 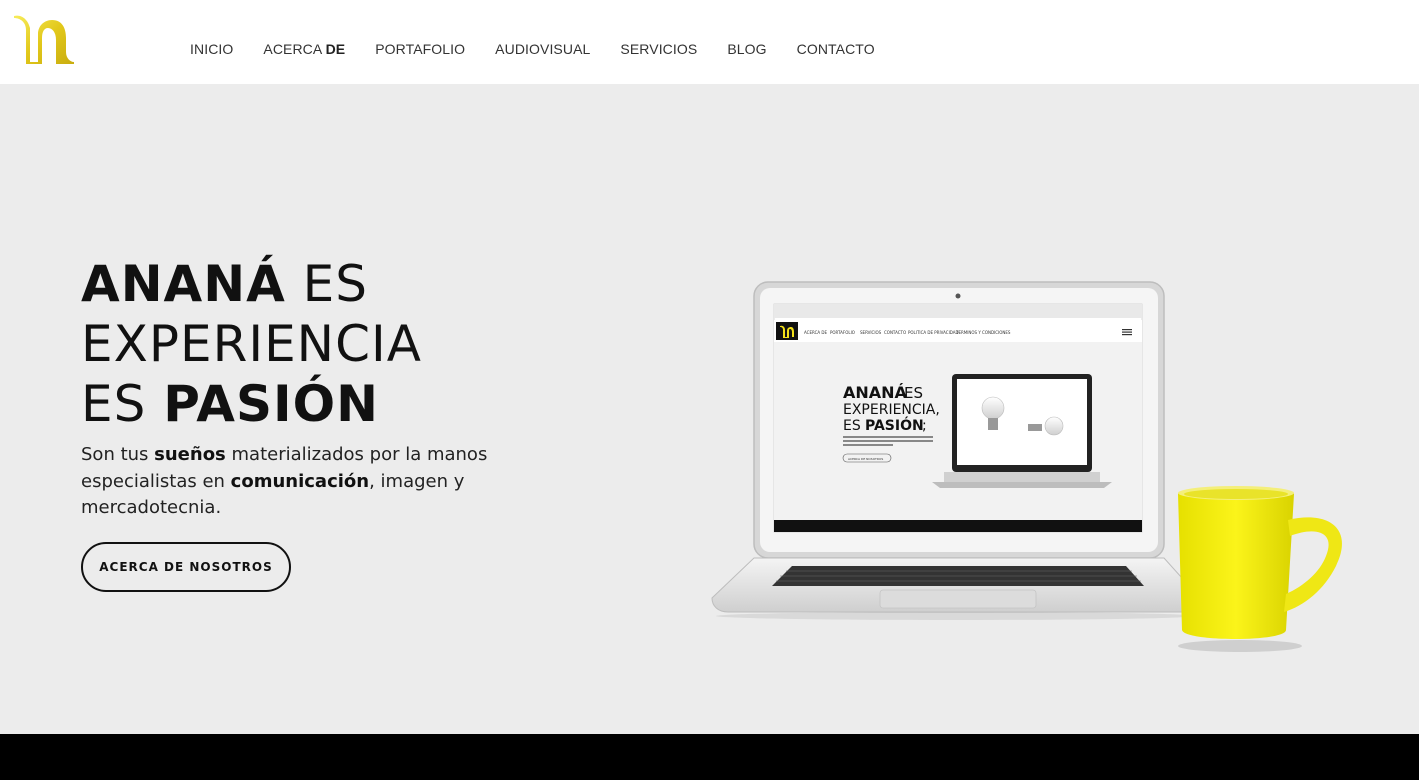 What do you see at coordinates (44, 39) in the screenshot?
I see `anana-logo` at bounding box center [44, 39].